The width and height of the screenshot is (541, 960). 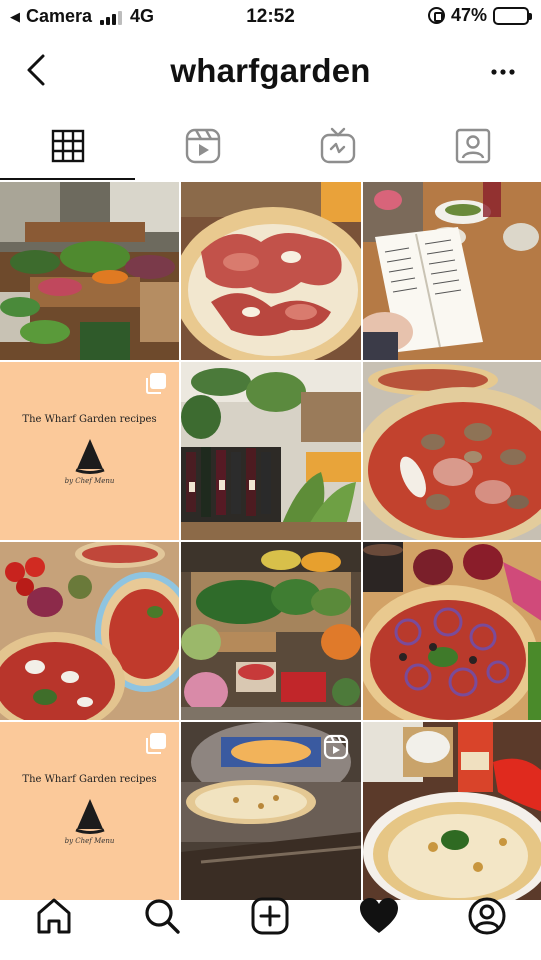 I want to click on home-icon, so click(x=54, y=916).